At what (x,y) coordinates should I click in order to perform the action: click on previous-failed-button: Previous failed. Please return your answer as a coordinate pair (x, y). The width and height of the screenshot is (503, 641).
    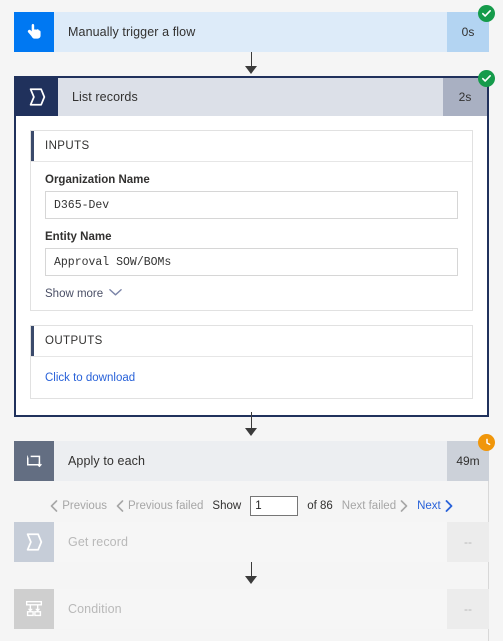
    Looking at the image, I should click on (159, 506).